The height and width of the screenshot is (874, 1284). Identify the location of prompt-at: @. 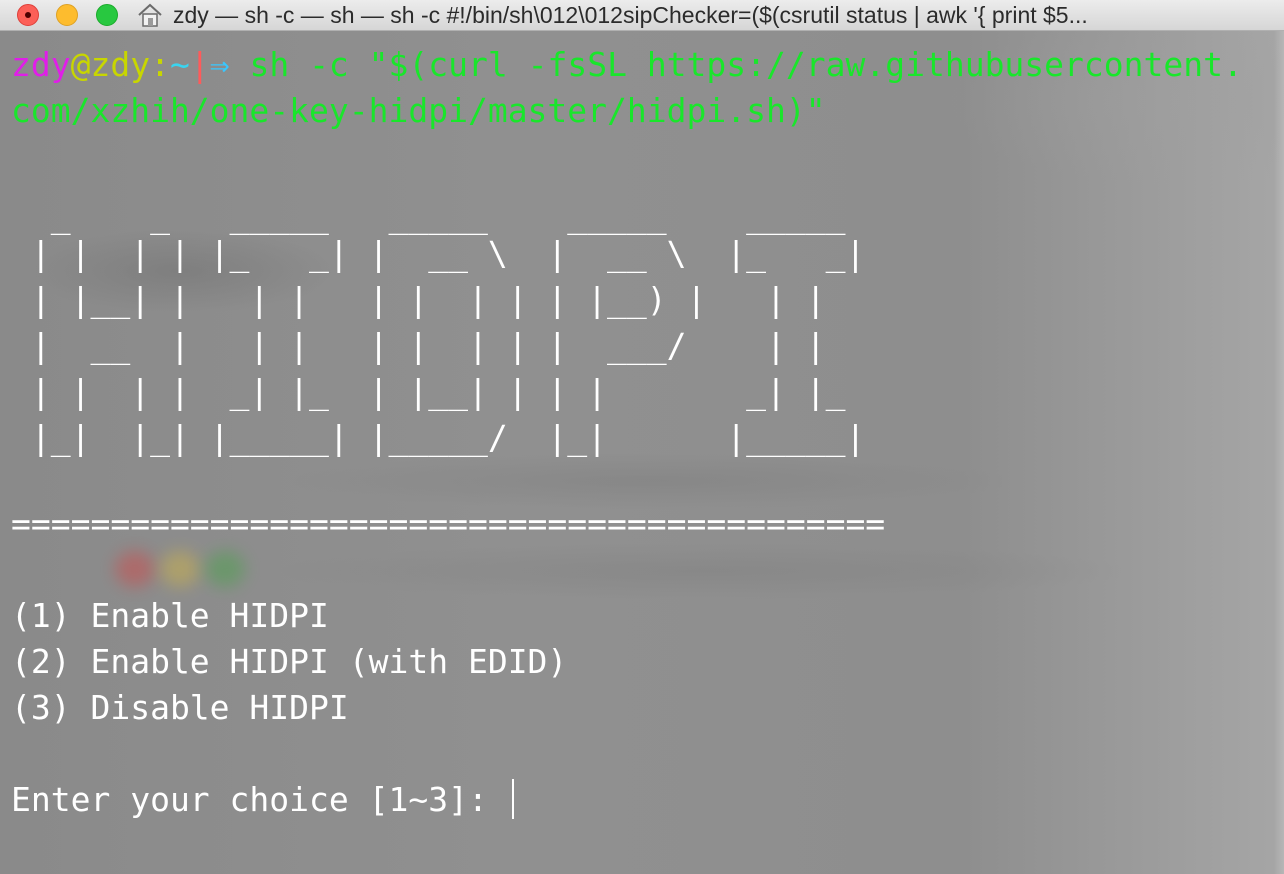
(80, 64).